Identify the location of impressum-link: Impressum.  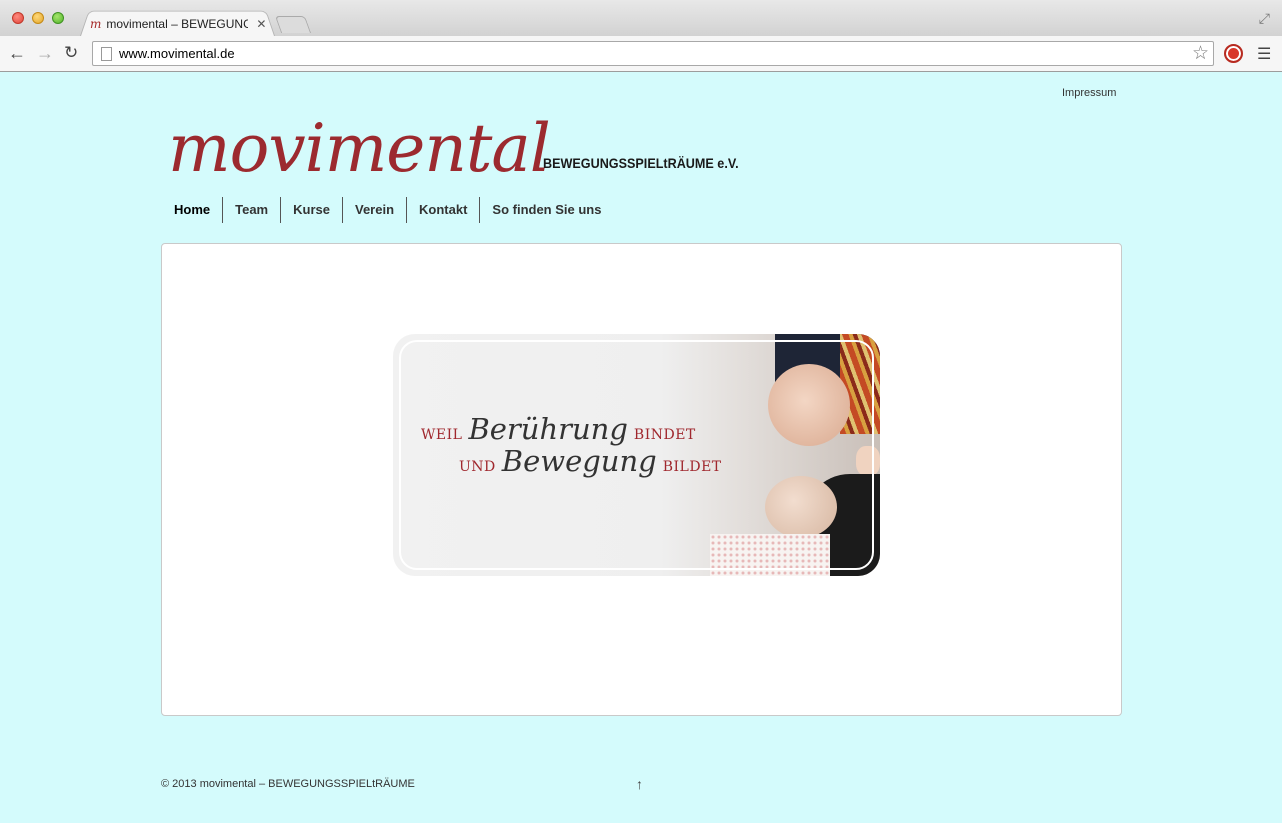
(1089, 93).